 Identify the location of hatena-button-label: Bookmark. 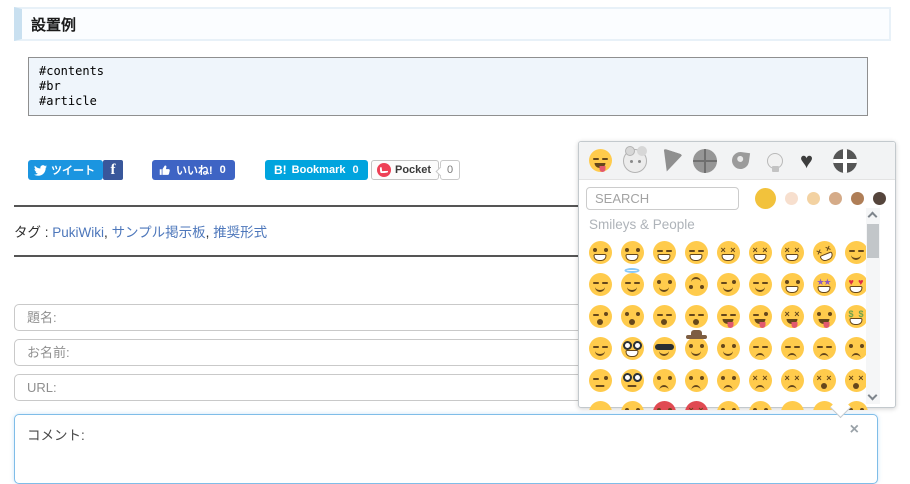
(318, 170).